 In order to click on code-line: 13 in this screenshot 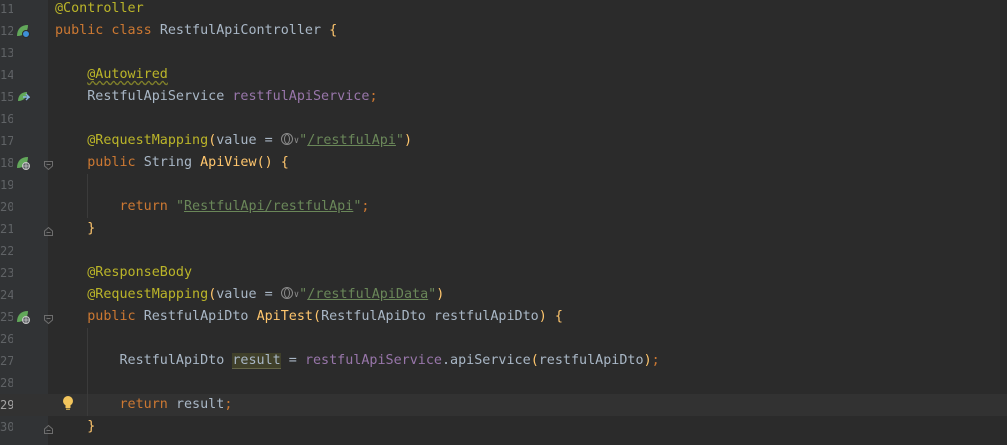, I will do `click(503, 53)`.